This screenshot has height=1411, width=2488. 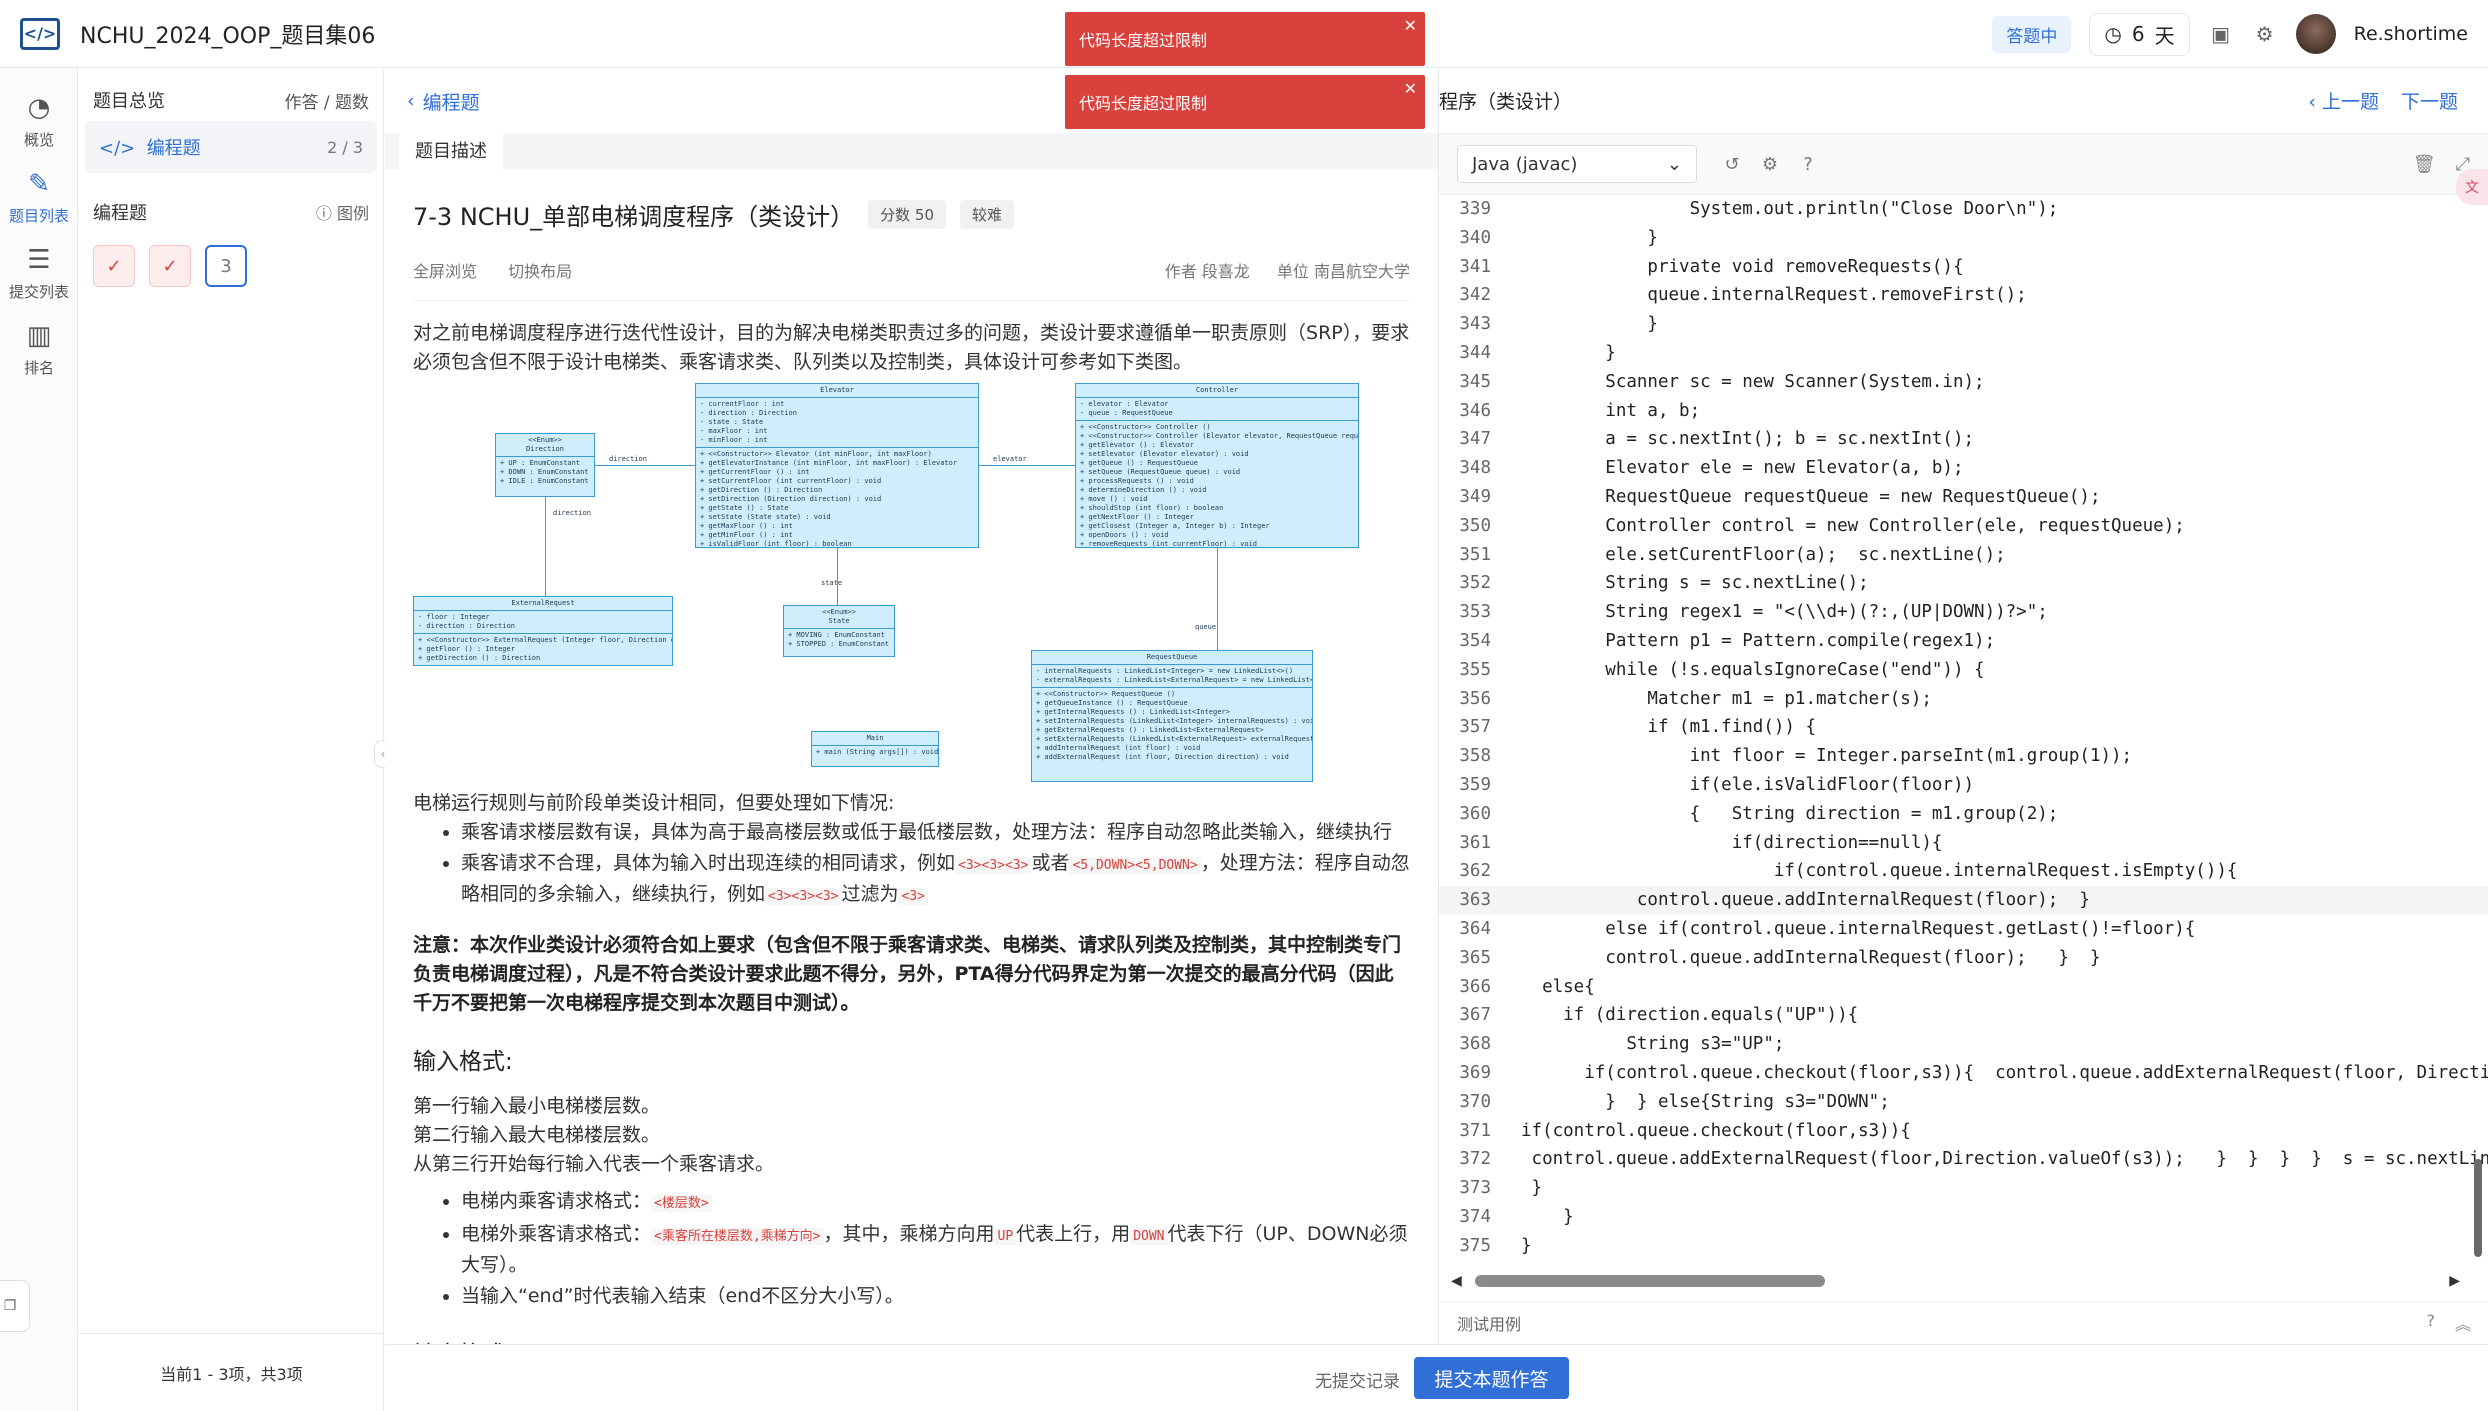 I want to click on language-select: Java (javac) ⌄, so click(x=1577, y=164).